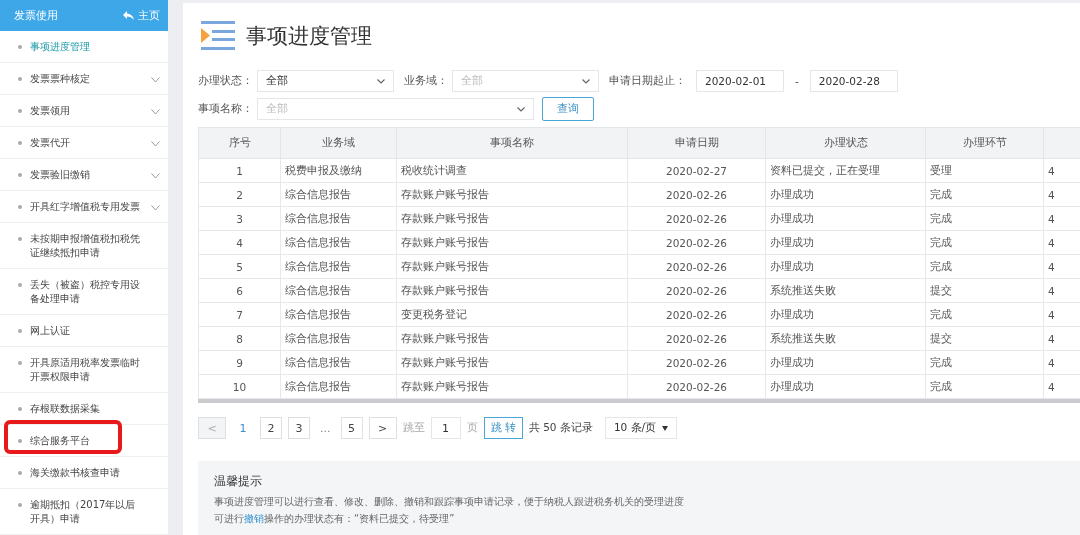 This screenshot has height=535, width=1080. Describe the element at coordinates (84, 441) in the screenshot. I see `sidebar-item: 综合服务平台` at that location.